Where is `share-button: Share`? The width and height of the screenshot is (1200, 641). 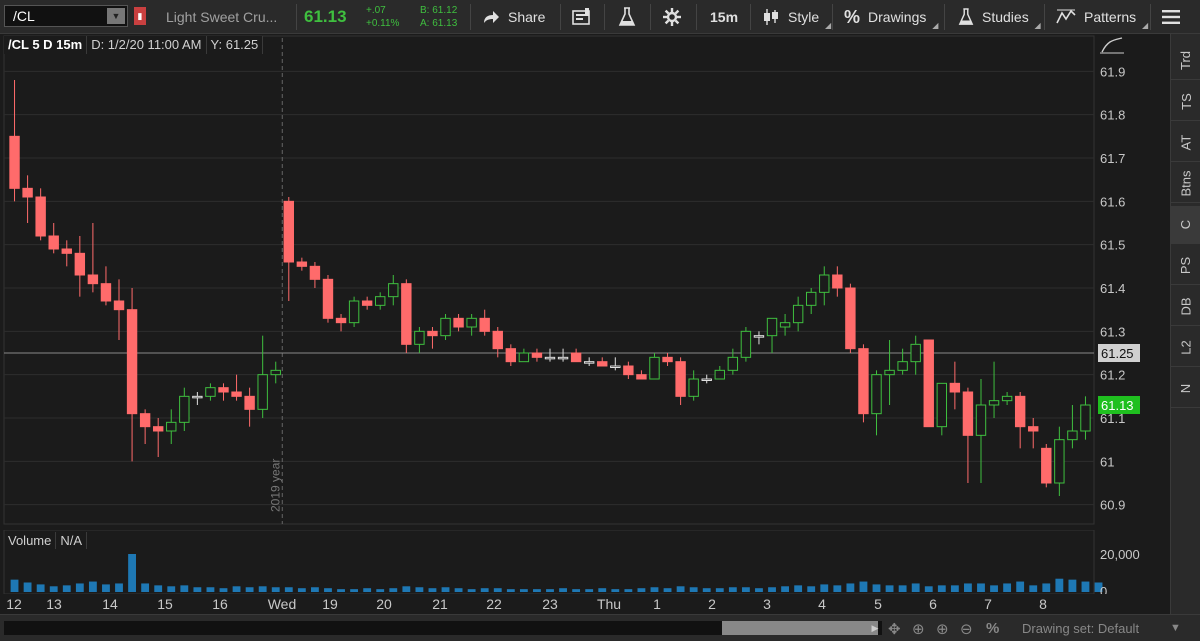
share-button: Share is located at coordinates (513, 17).